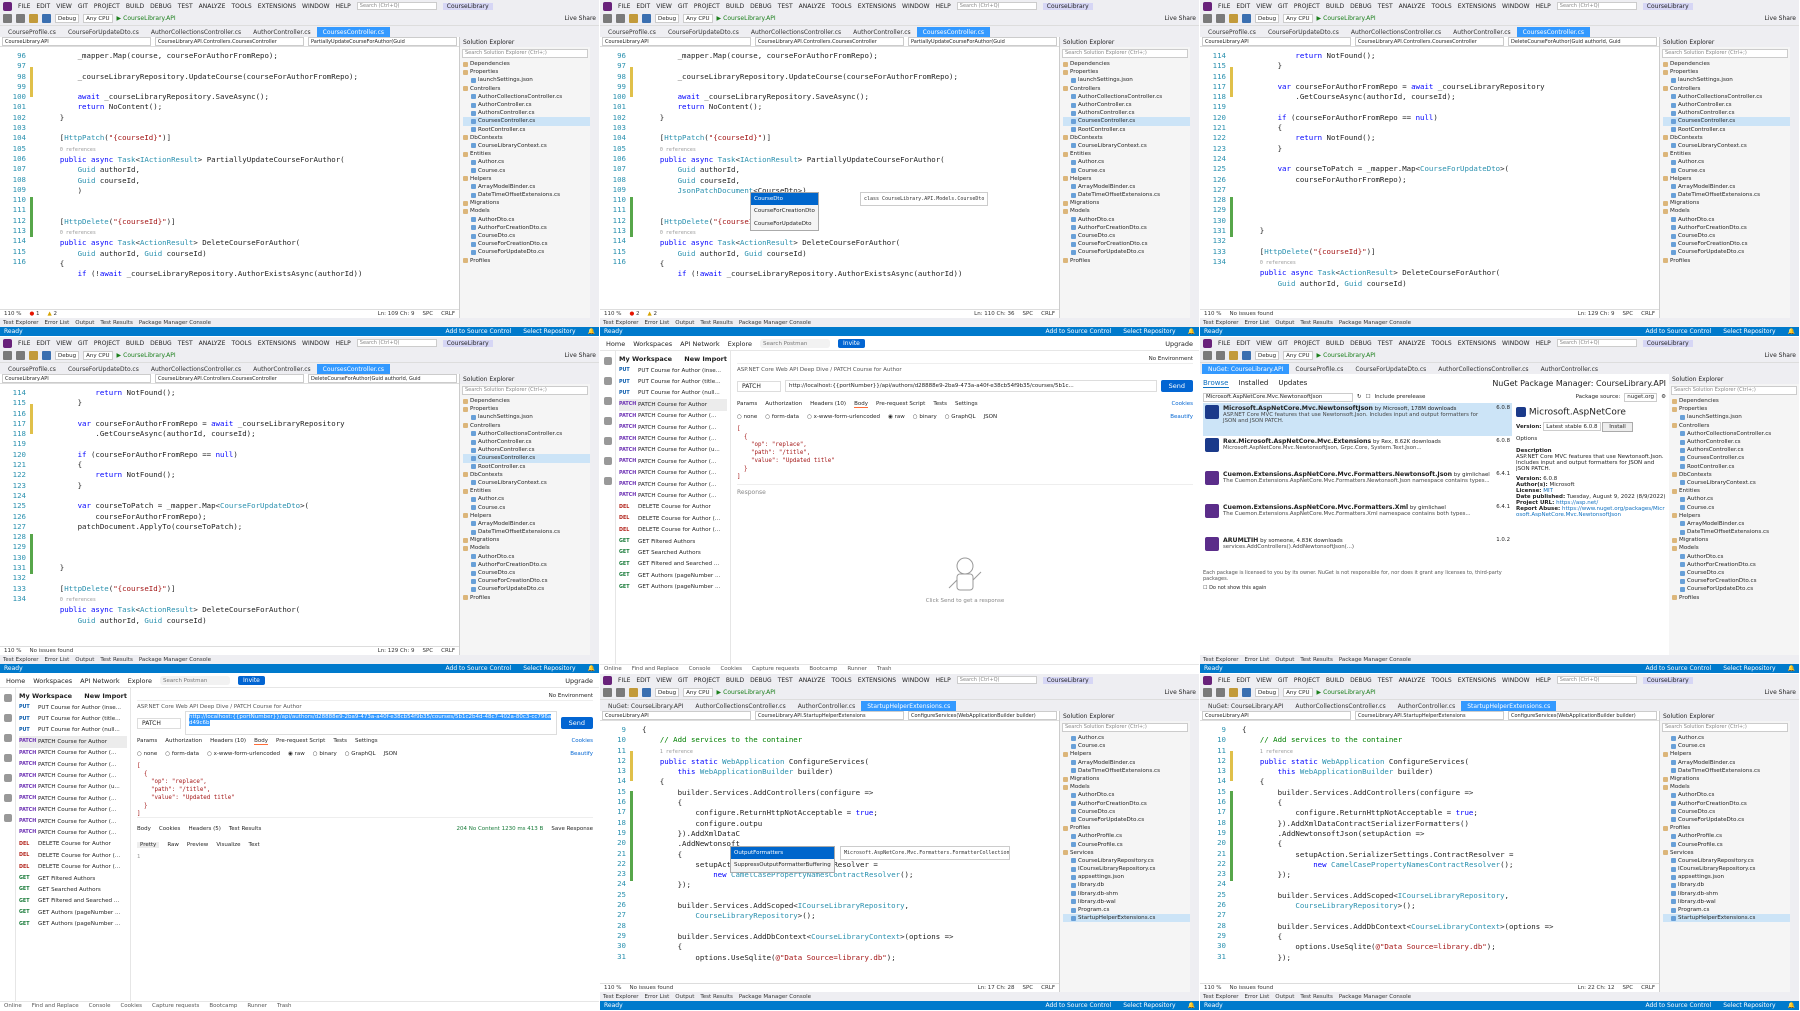 Image resolution: width=1800 pixels, height=1011 pixels. What do you see at coordinates (673, 541) in the screenshot?
I see `request-item: GET GET Filtered Authors` at bounding box center [673, 541].